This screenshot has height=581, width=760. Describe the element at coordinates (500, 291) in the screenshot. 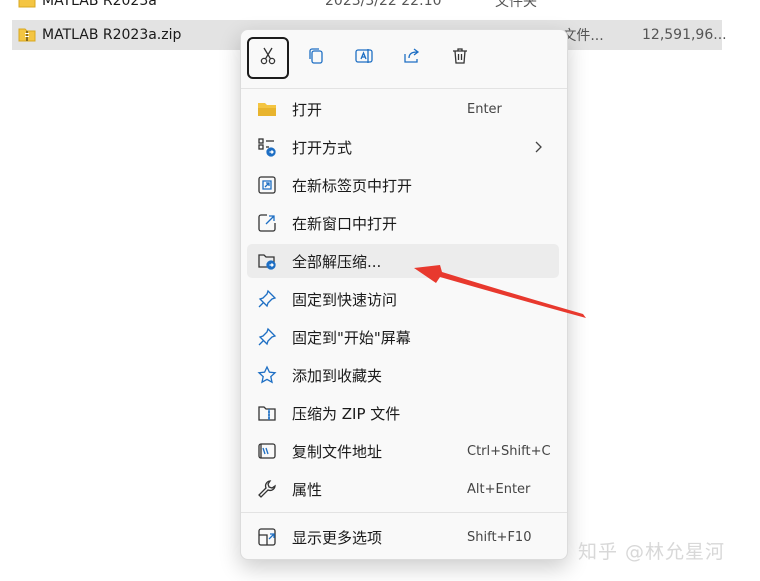

I see `annotation-arrow` at that location.